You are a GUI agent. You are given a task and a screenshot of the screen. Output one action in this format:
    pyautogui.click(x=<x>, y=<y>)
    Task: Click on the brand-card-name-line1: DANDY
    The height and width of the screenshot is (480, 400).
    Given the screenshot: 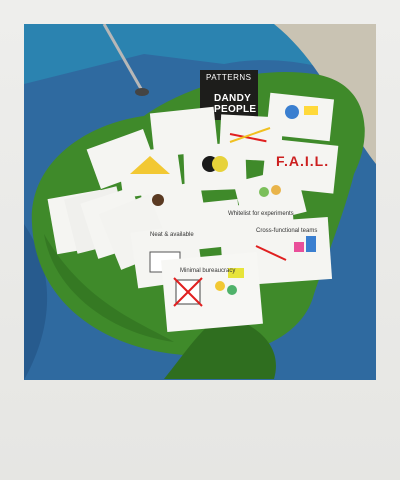 What is the action you would take?
    pyautogui.click(x=233, y=98)
    